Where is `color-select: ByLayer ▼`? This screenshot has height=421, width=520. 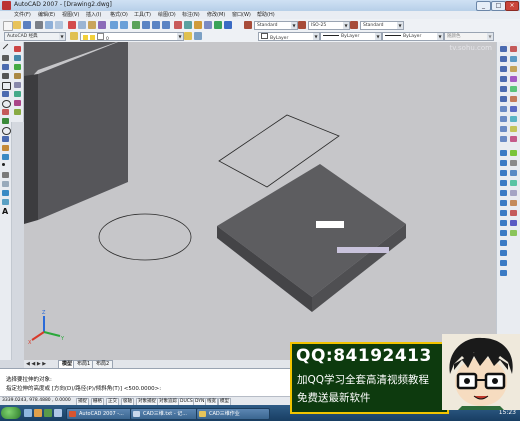 color-select: ByLayer ▼ is located at coordinates (289, 36).